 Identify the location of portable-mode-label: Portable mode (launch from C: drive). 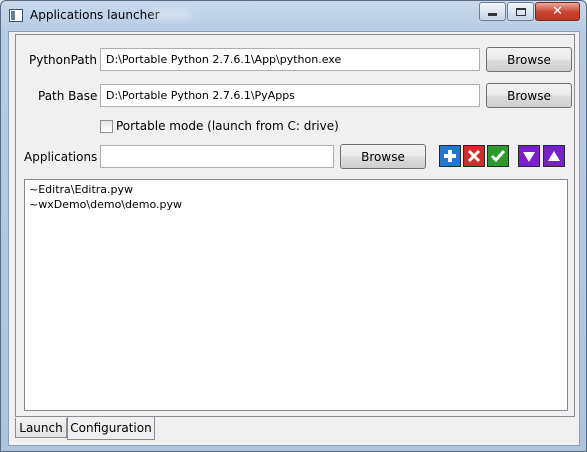
(227, 126).